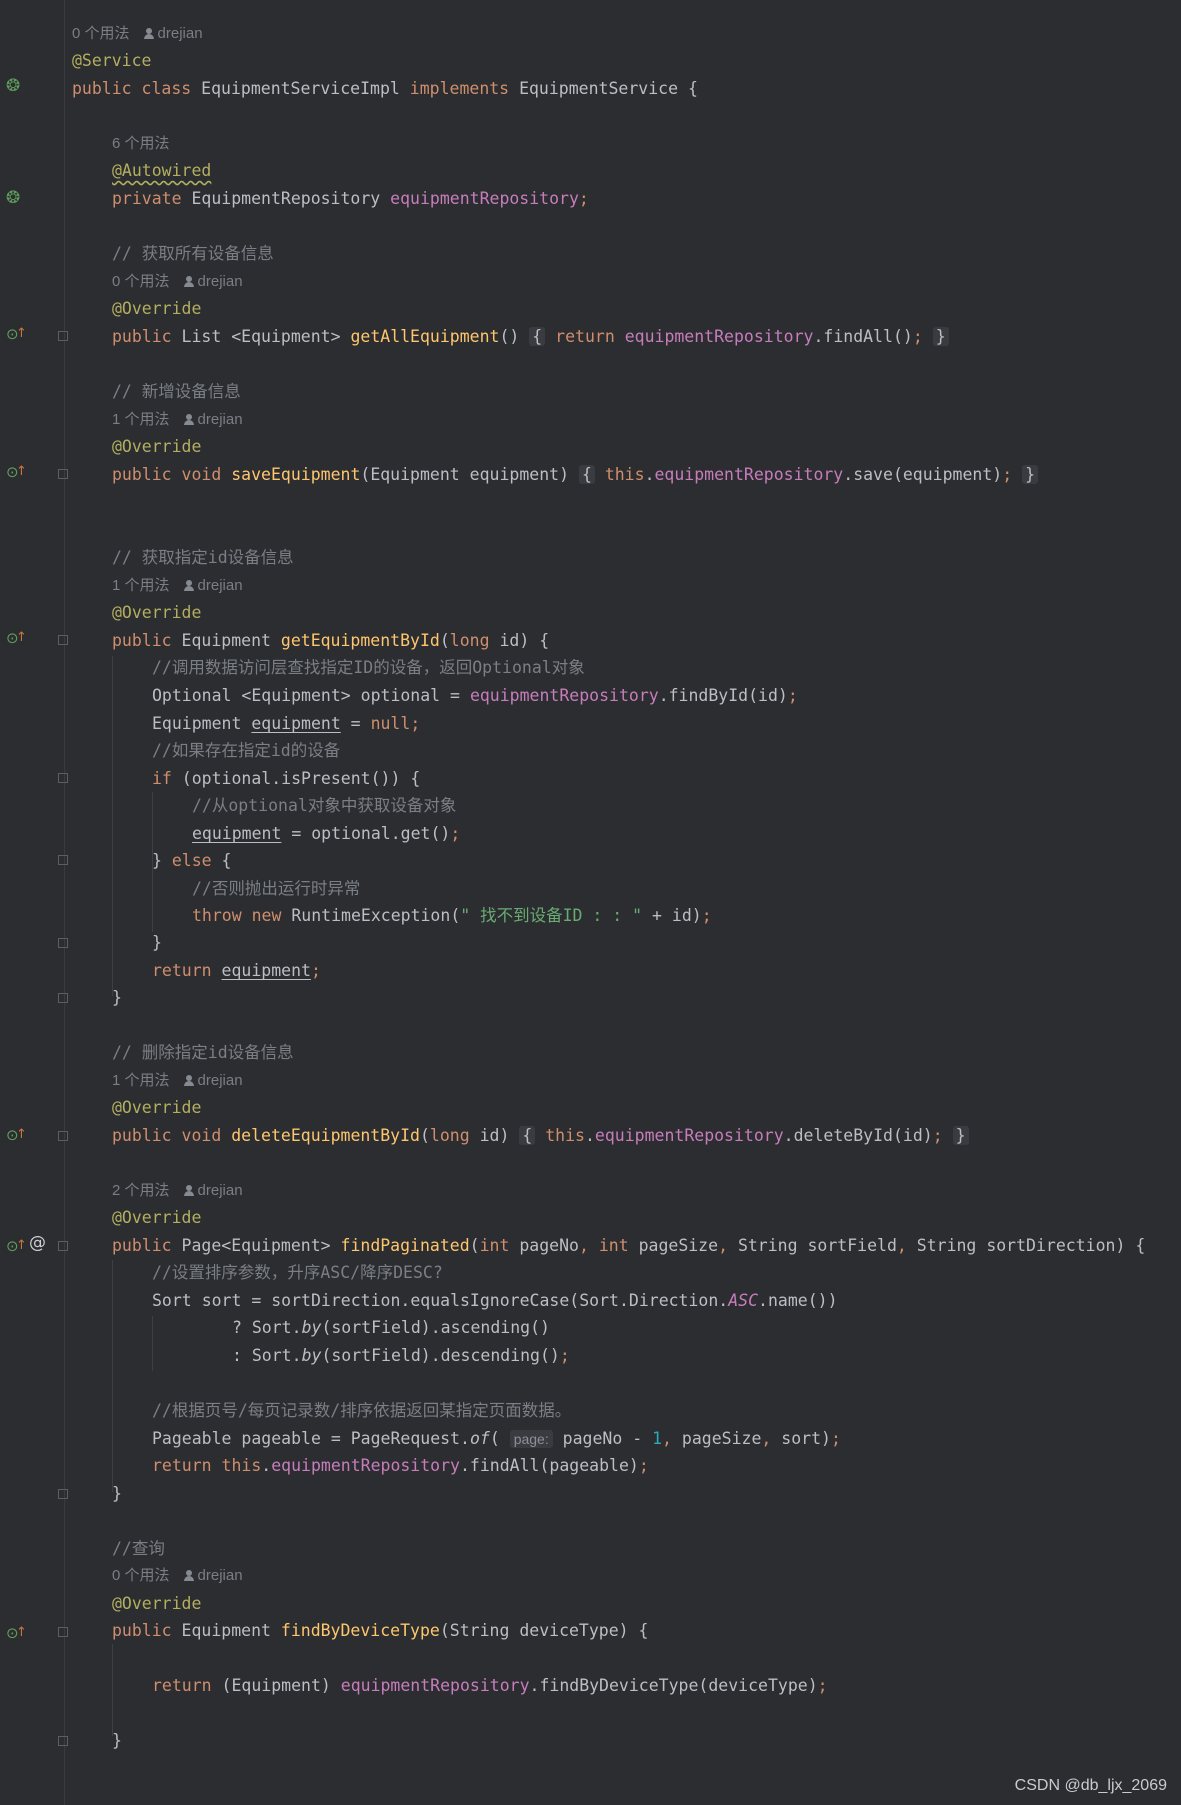  What do you see at coordinates (246, 750) in the screenshot?
I see `code-comment: //如果存在指定id的设备` at bounding box center [246, 750].